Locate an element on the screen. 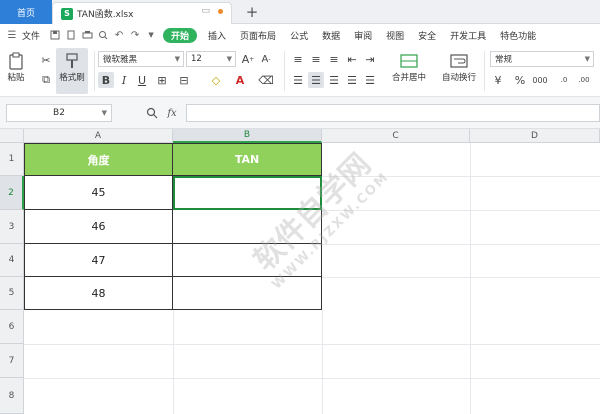  table-cell-b4 is located at coordinates (247, 260).